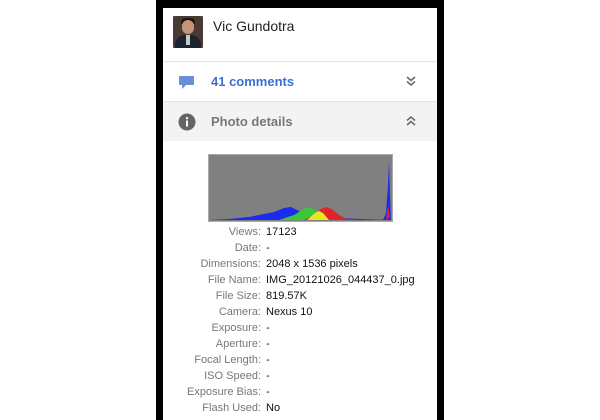 The width and height of the screenshot is (600, 420). What do you see at coordinates (312, 264) in the screenshot?
I see `detail-value: 2048 x 1536 pixels` at bounding box center [312, 264].